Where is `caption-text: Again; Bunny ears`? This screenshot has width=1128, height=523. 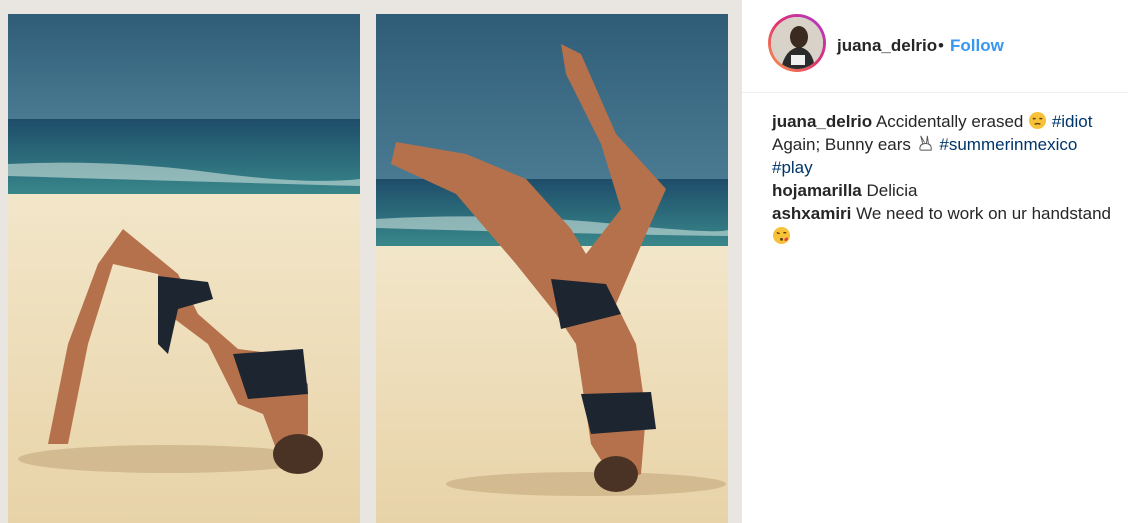
caption-text: Again; Bunny ears is located at coordinates (841, 144).